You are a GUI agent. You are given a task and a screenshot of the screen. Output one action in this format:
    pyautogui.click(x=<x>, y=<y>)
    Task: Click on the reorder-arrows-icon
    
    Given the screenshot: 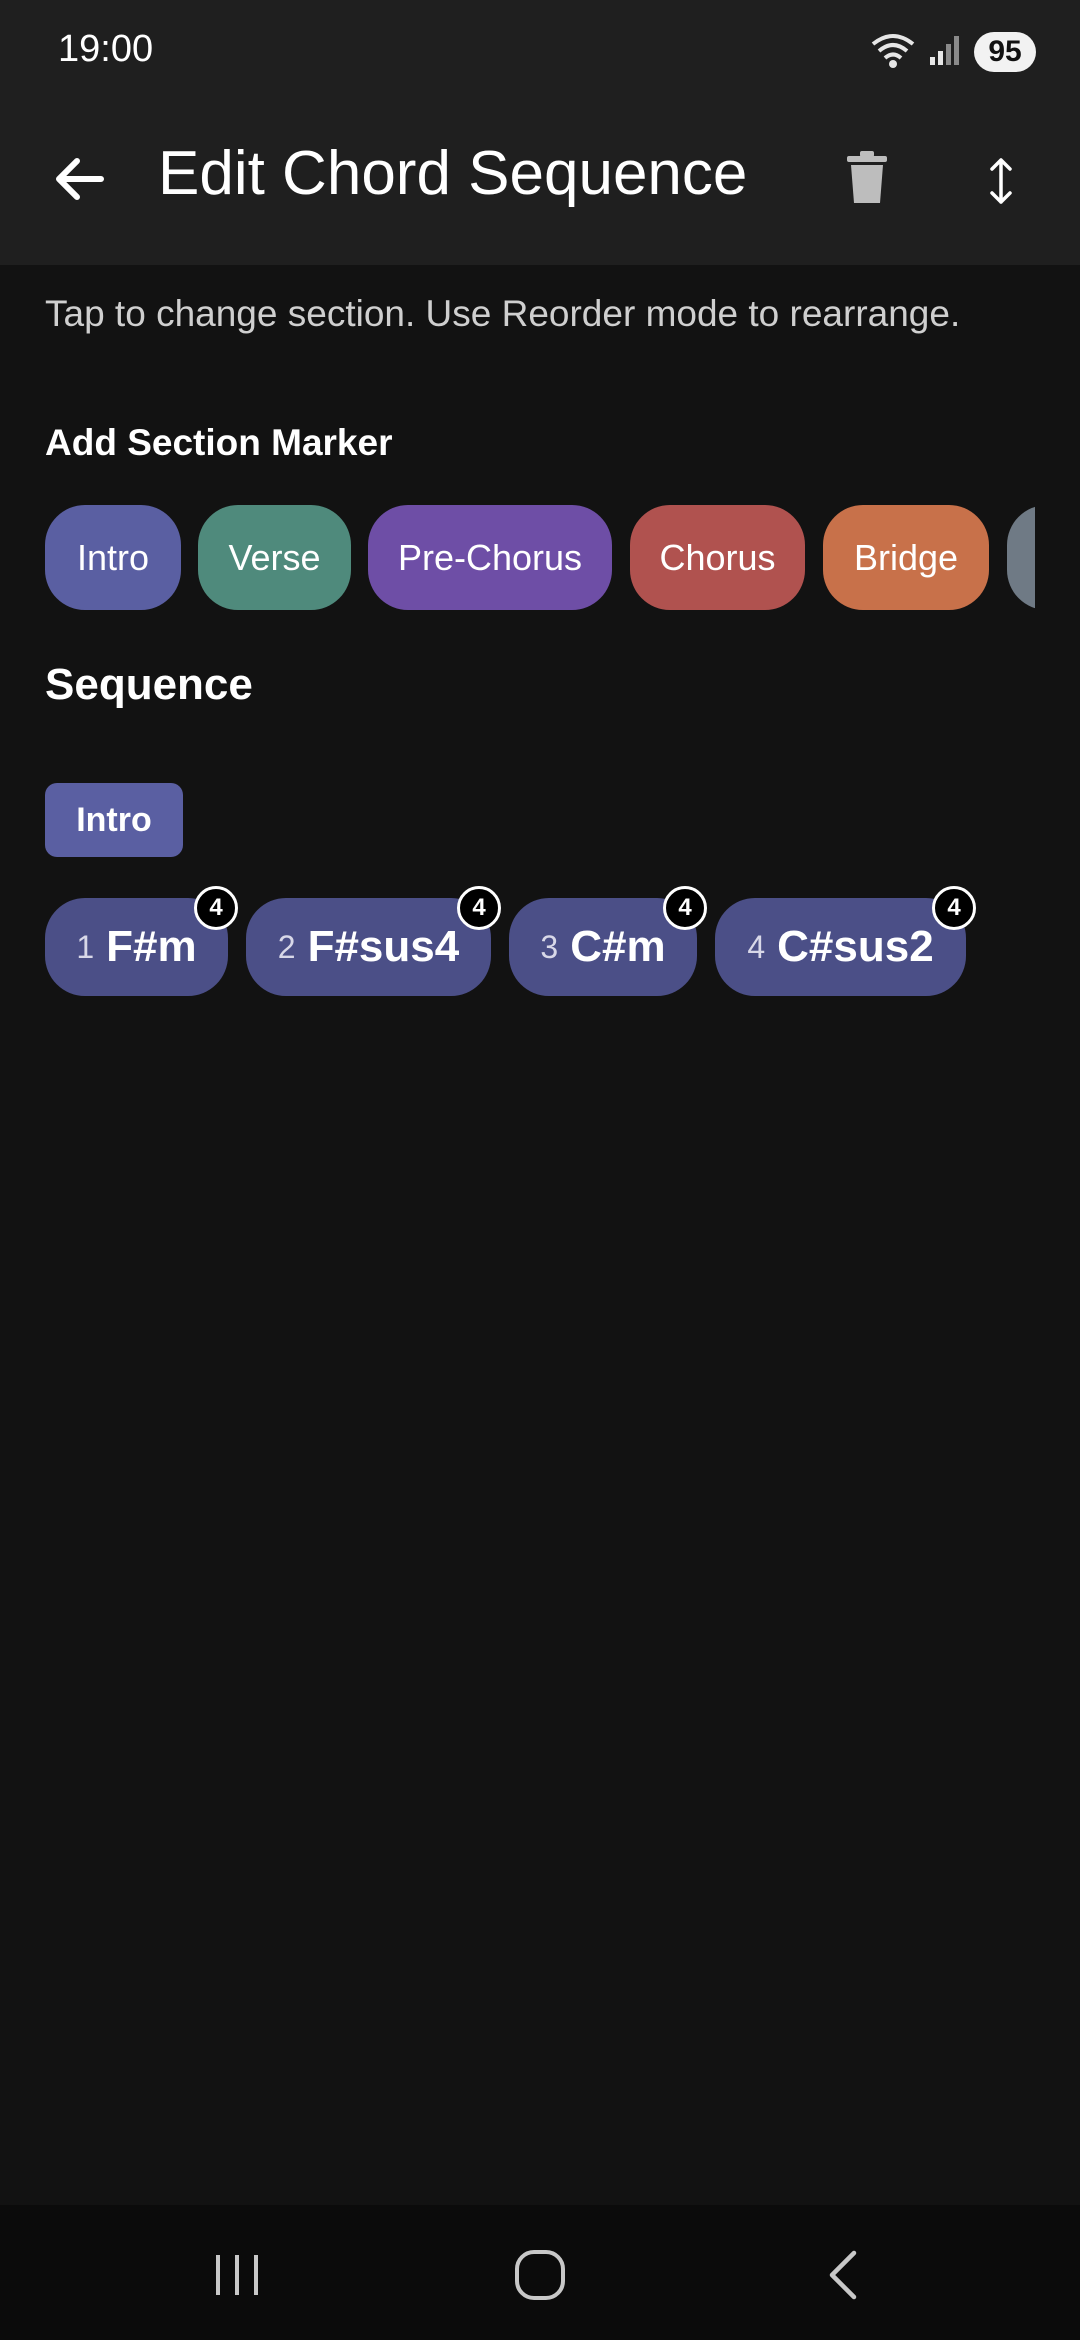 What is the action you would take?
    pyautogui.click(x=1001, y=181)
    